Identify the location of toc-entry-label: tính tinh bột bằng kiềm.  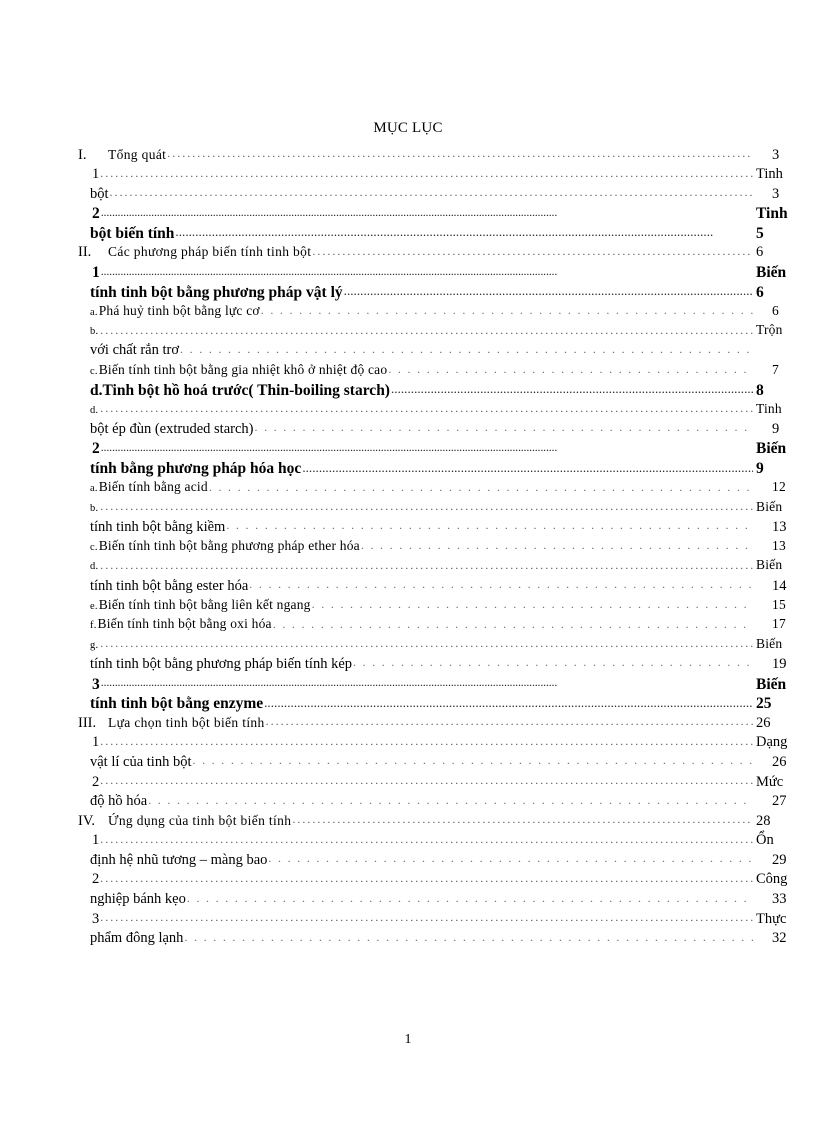
(158, 526).